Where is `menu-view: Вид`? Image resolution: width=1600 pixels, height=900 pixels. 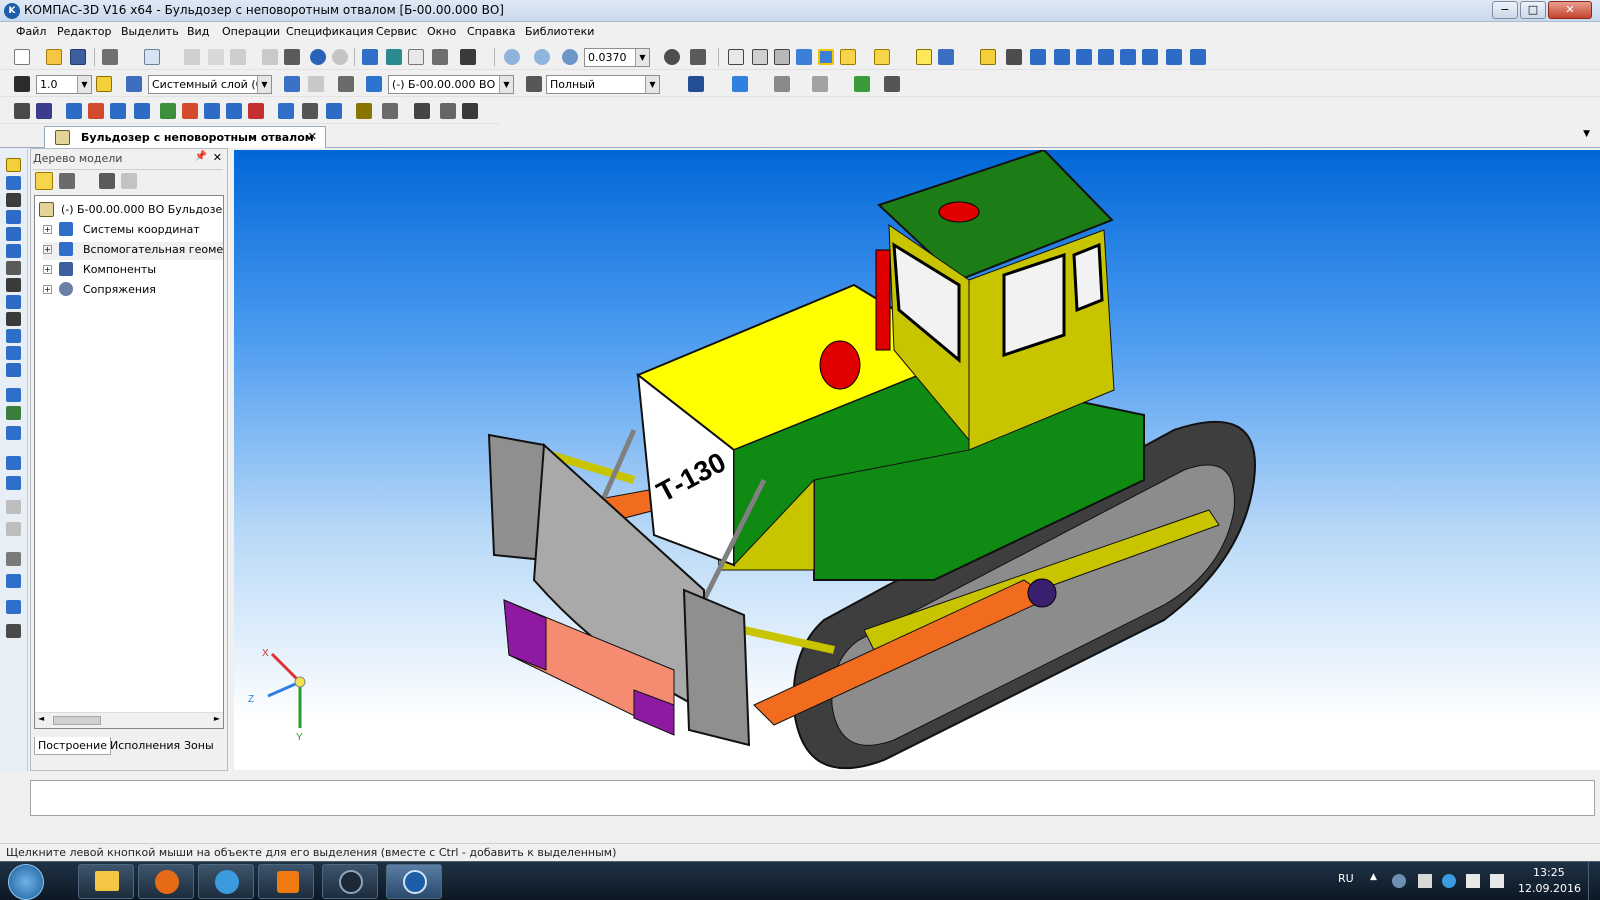 menu-view: Вид is located at coordinates (198, 31).